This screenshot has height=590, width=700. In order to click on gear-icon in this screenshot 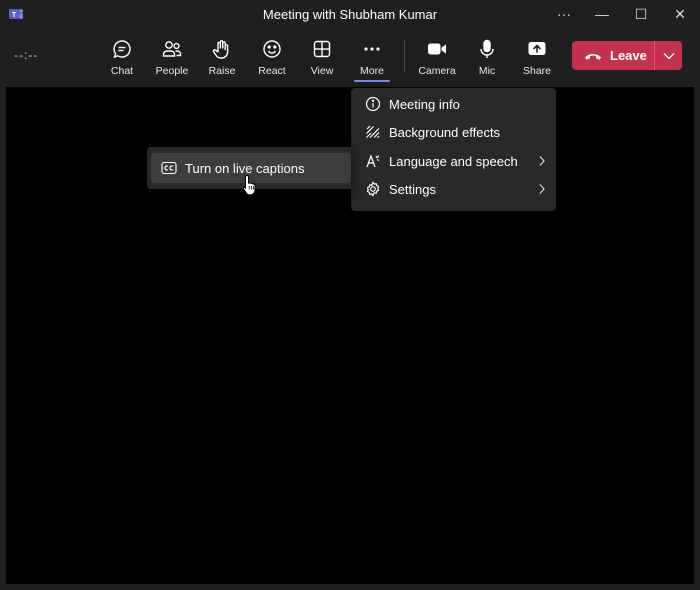, I will do `click(373, 189)`.